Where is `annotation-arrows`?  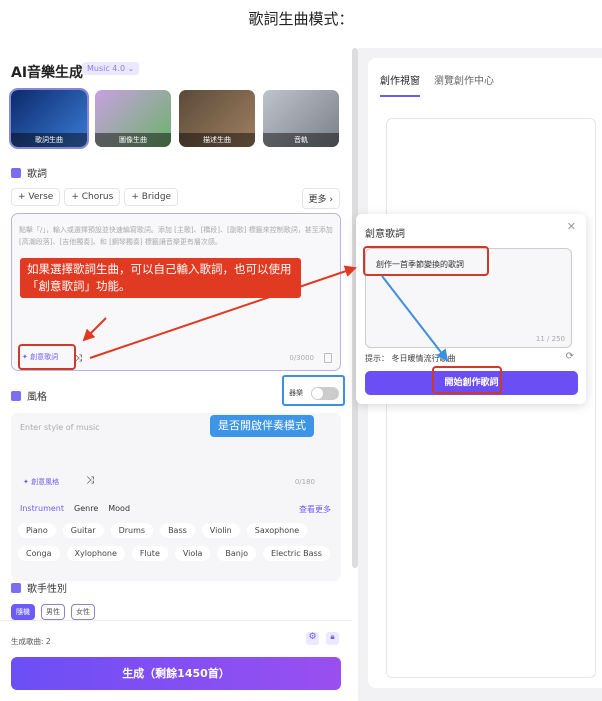 annotation-arrows is located at coordinates (265, 313).